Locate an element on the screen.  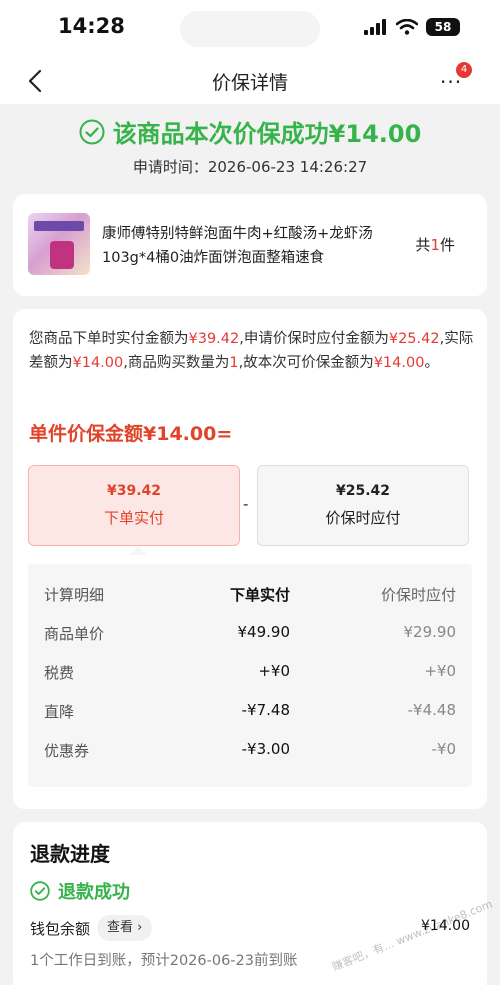
success-line: 该商品本次价保成功¥14.00 is located at coordinates (250, 131).